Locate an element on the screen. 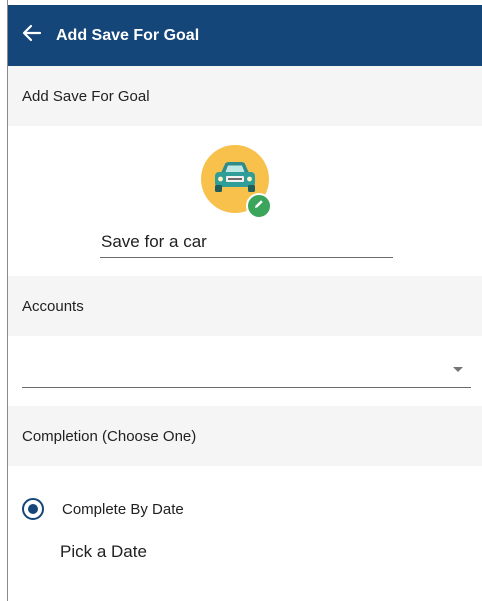 Image resolution: width=482 pixels, height=601 pixels. app-bar: Add Save For Goal is located at coordinates (245, 35).